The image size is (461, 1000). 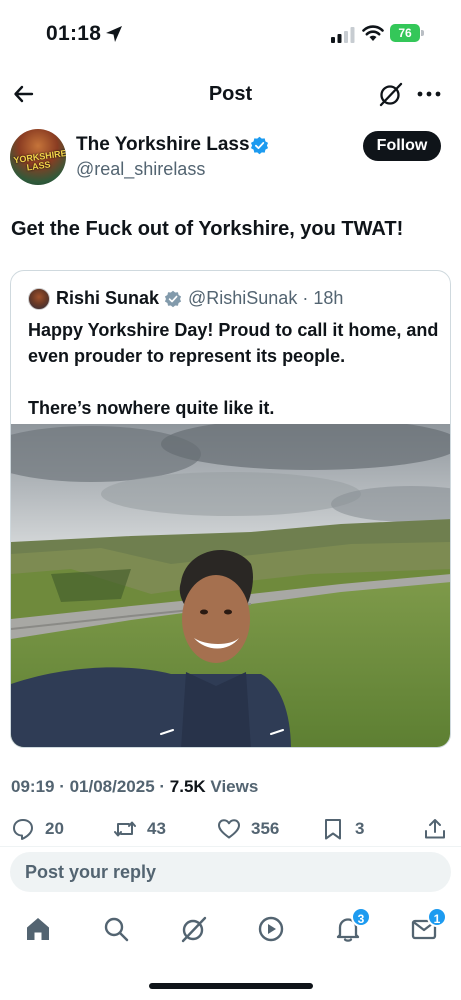 I want to click on follow-button: Follow, so click(x=402, y=146).